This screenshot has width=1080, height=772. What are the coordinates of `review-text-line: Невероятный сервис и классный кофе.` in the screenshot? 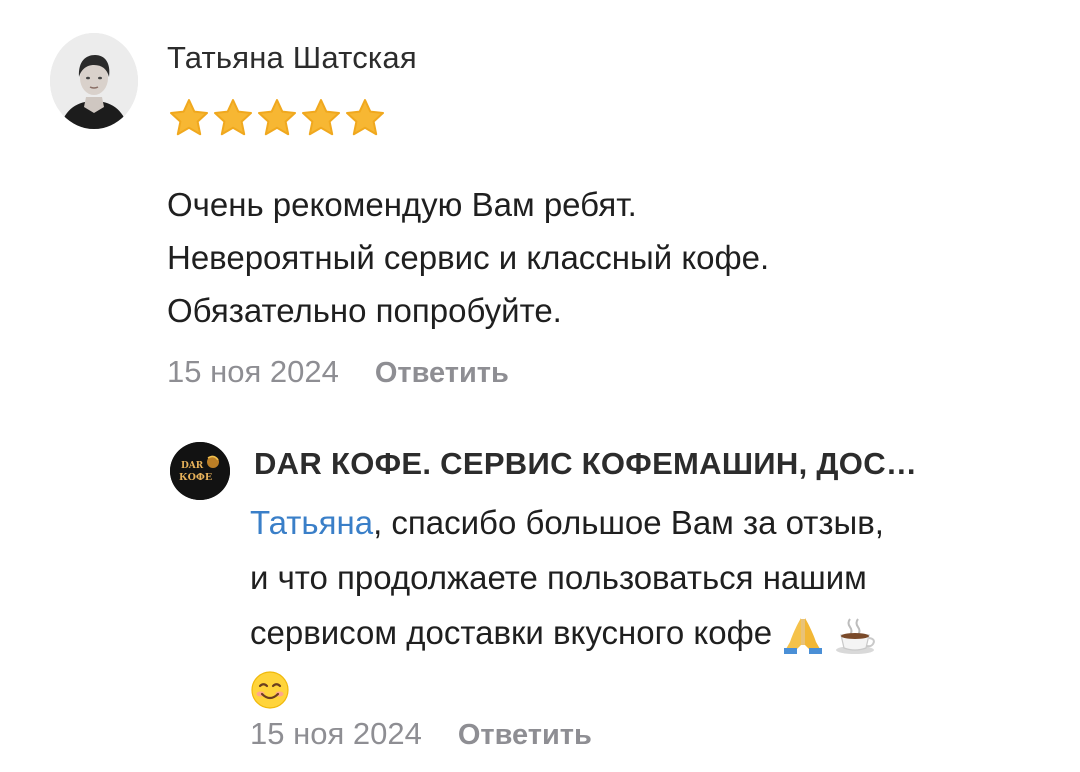 It's located at (468, 257).